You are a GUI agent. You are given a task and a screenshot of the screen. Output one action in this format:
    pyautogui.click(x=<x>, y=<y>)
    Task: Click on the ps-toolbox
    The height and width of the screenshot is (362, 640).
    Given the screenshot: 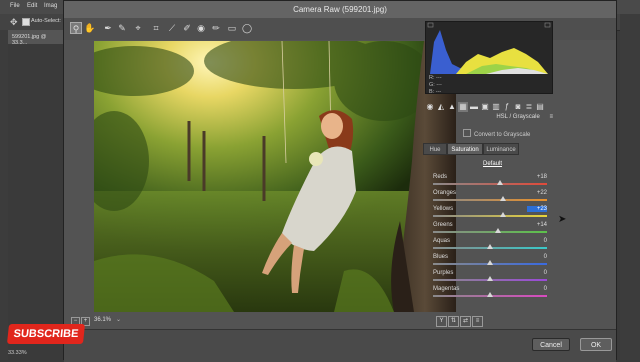 What is the action you would take?
    pyautogui.click(x=4, y=195)
    